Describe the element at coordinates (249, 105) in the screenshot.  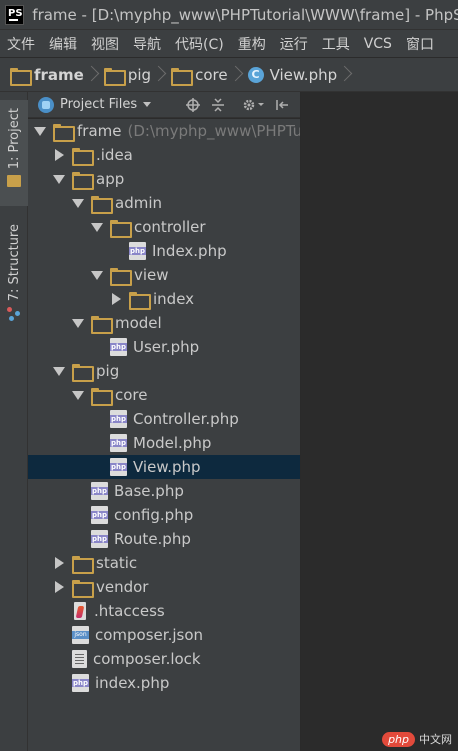
I see `gear-icon` at that location.